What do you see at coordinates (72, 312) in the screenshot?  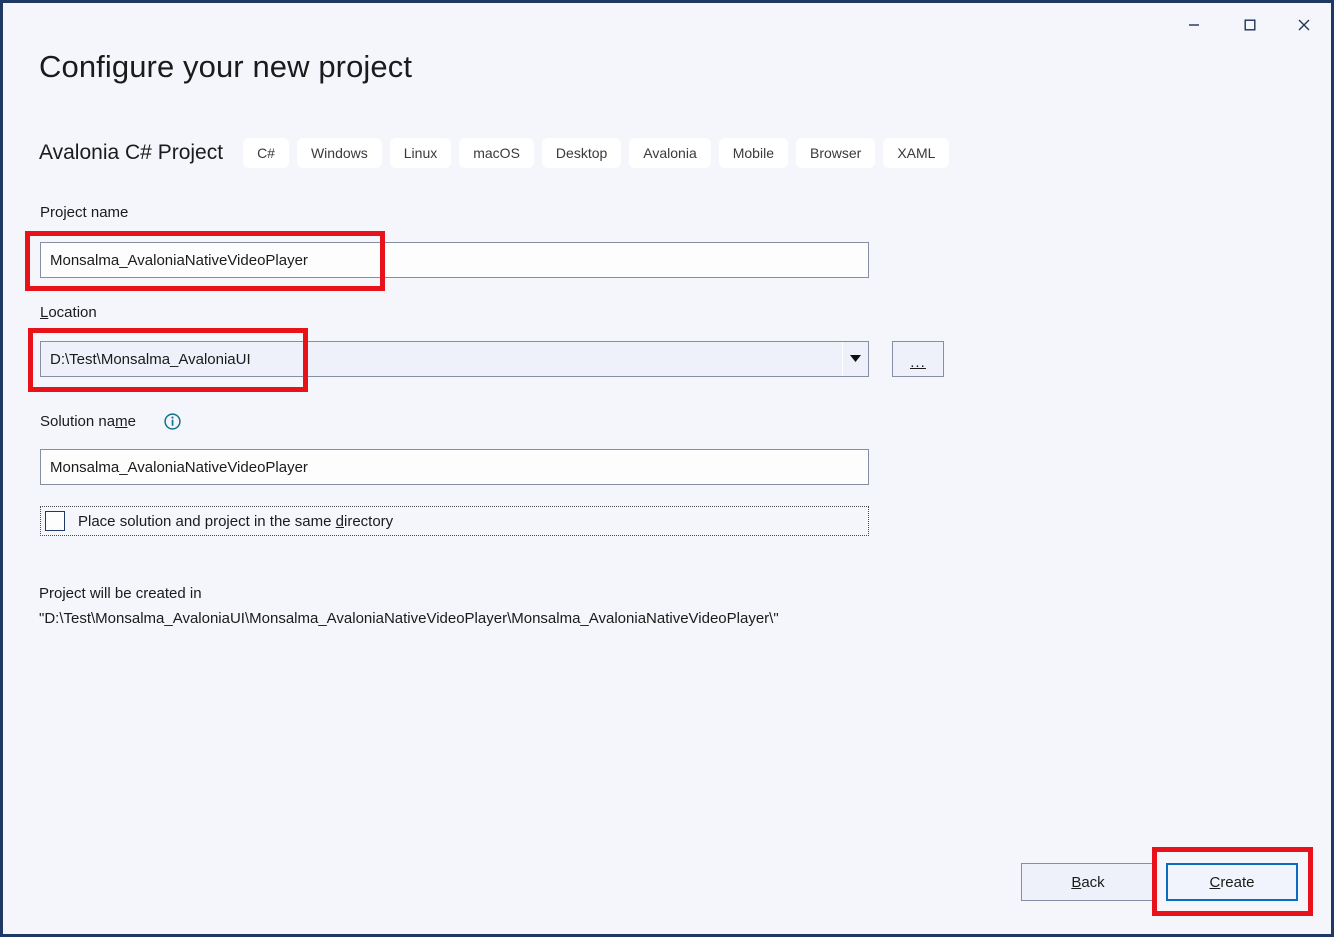 I see `location-label-text: ocation` at bounding box center [72, 312].